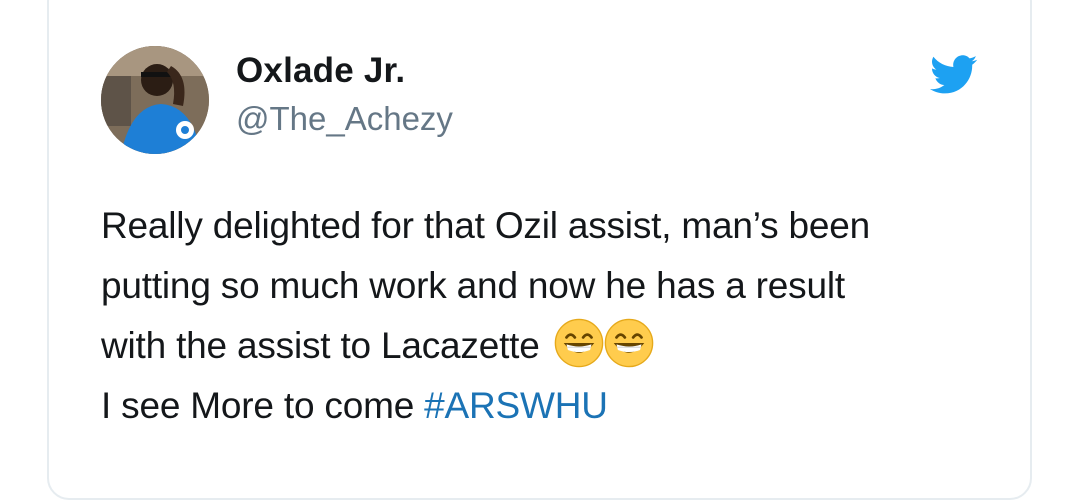  I want to click on author-handle: @The_Achezy, so click(344, 119).